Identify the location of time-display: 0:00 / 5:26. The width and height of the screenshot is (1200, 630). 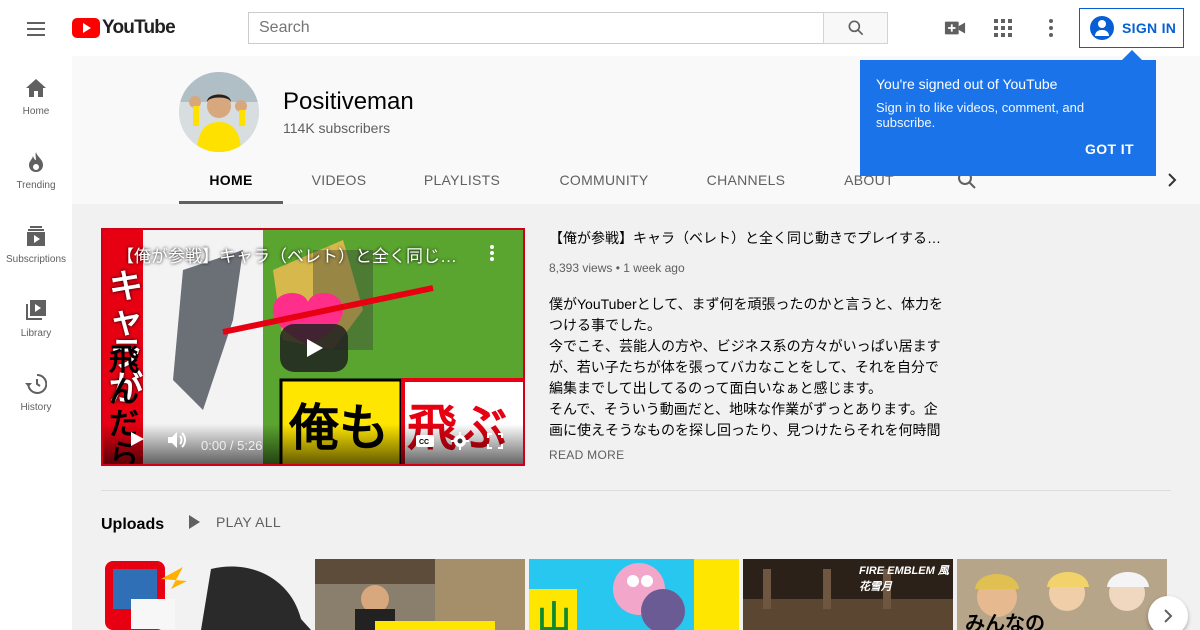
(232, 445).